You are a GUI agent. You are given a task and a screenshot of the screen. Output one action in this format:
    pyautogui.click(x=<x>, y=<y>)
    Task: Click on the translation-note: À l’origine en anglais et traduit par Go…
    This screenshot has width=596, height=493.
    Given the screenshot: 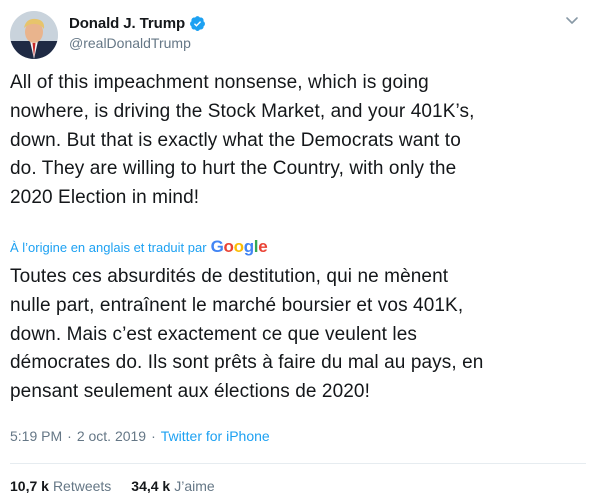 What is the action you would take?
    pyautogui.click(x=139, y=247)
    